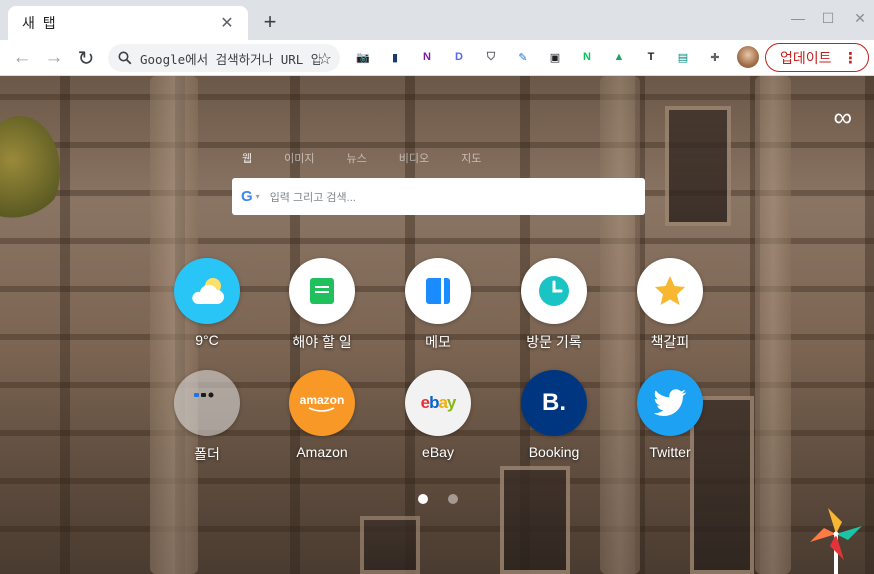  Describe the element at coordinates (322, 452) in the screenshot. I see `shortcut-label: Amazon` at that location.